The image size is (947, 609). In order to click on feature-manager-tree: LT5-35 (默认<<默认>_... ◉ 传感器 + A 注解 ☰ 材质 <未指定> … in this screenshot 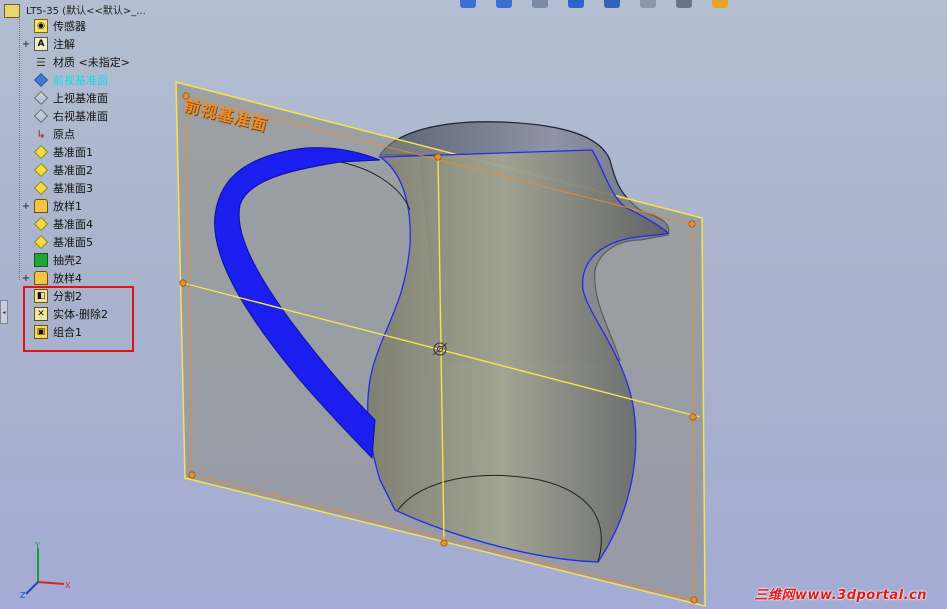, I will do `click(100, 180)`.